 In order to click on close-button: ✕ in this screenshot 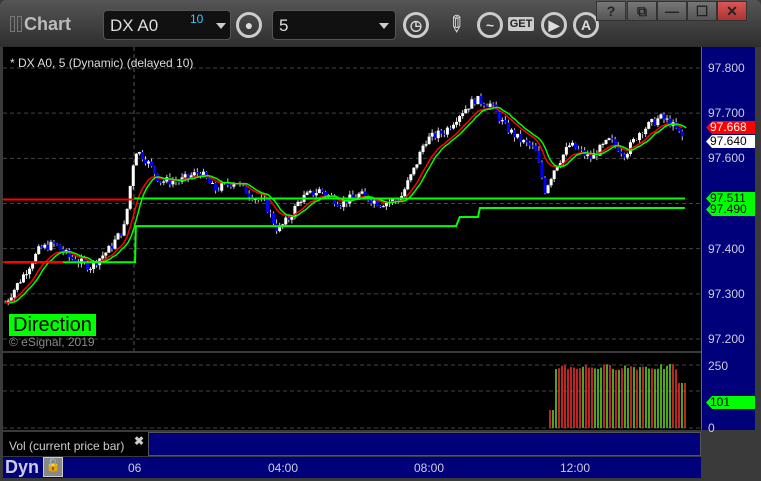, I will do `click(732, 11)`.